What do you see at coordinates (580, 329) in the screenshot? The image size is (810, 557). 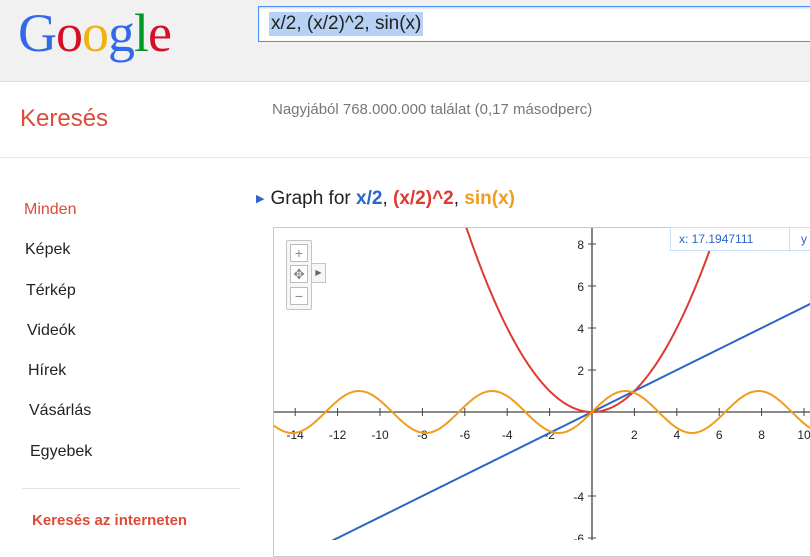 I see `y-tick-label: 4` at bounding box center [580, 329].